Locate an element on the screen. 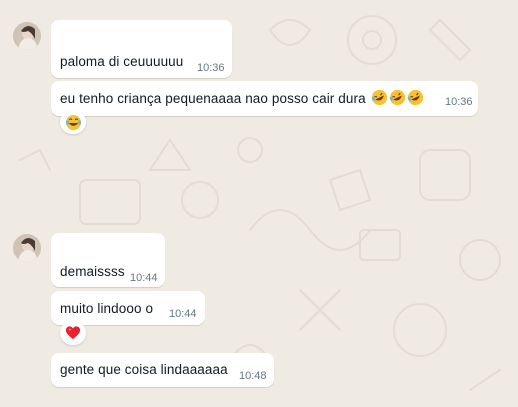  red-heart-icon is located at coordinates (73, 333).